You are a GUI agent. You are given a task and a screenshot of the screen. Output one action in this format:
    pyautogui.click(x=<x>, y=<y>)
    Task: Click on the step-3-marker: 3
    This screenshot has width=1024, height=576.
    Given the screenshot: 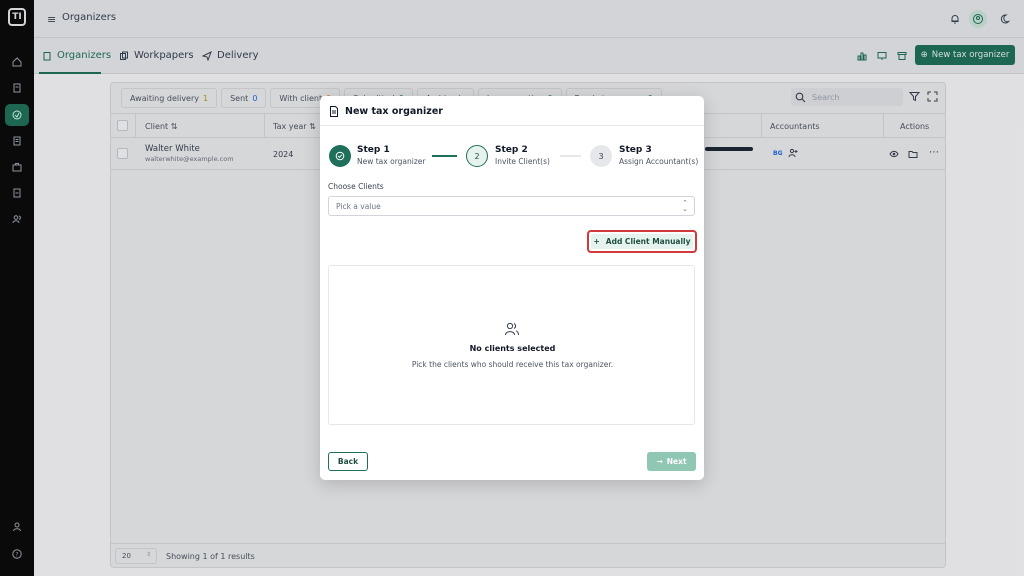 What is the action you would take?
    pyautogui.click(x=601, y=156)
    